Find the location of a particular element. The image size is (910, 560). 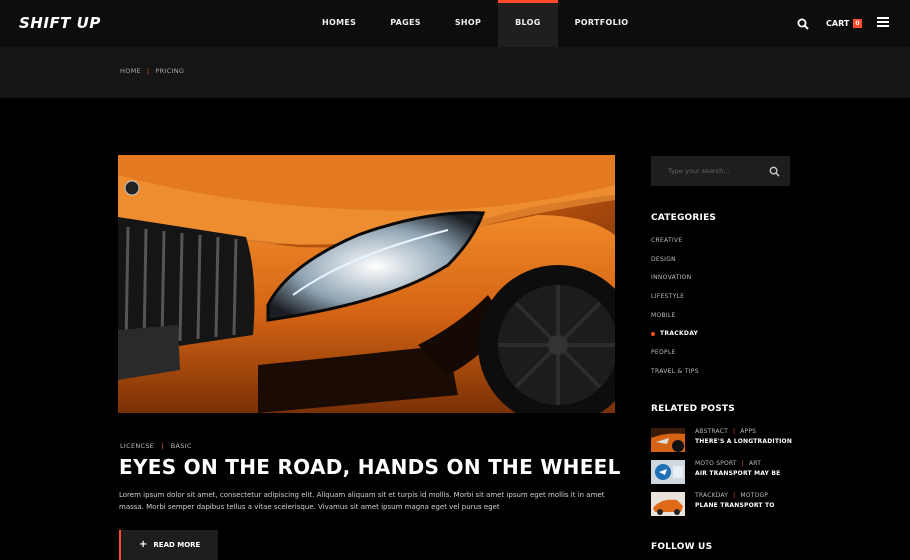

related-post-item: ABSTRACT | APPS THERE'S A LONGTRADITION is located at coordinates (726, 441).